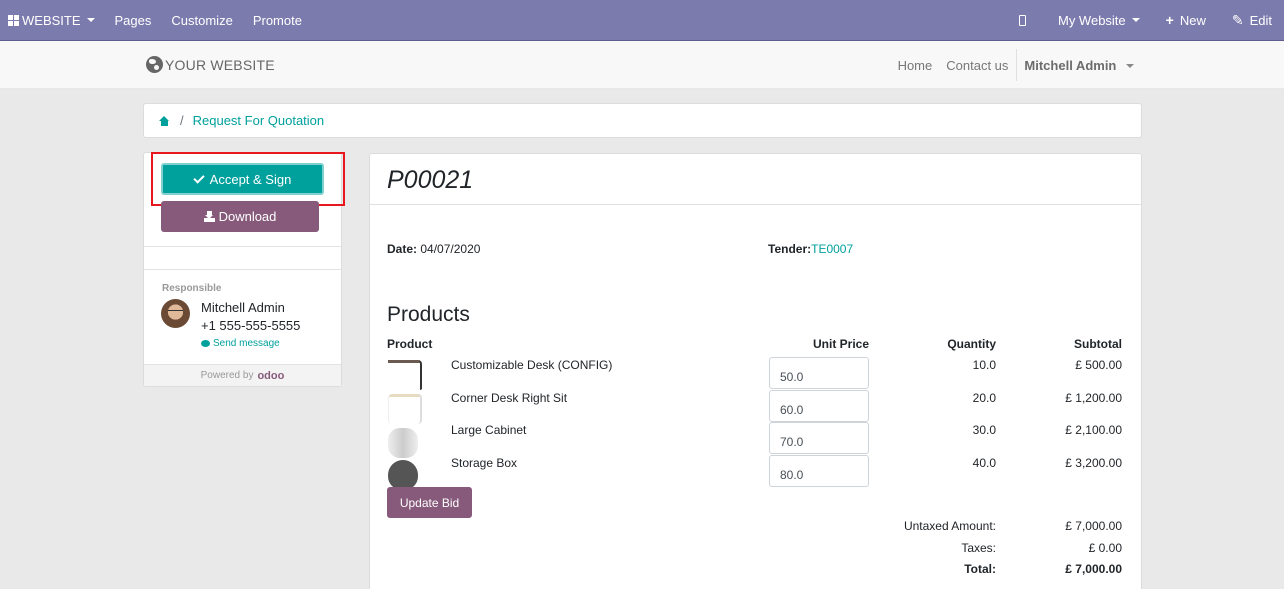 The image size is (1284, 589). Describe the element at coordinates (405, 409) in the screenshot. I see `product-image-corner-desk` at that location.